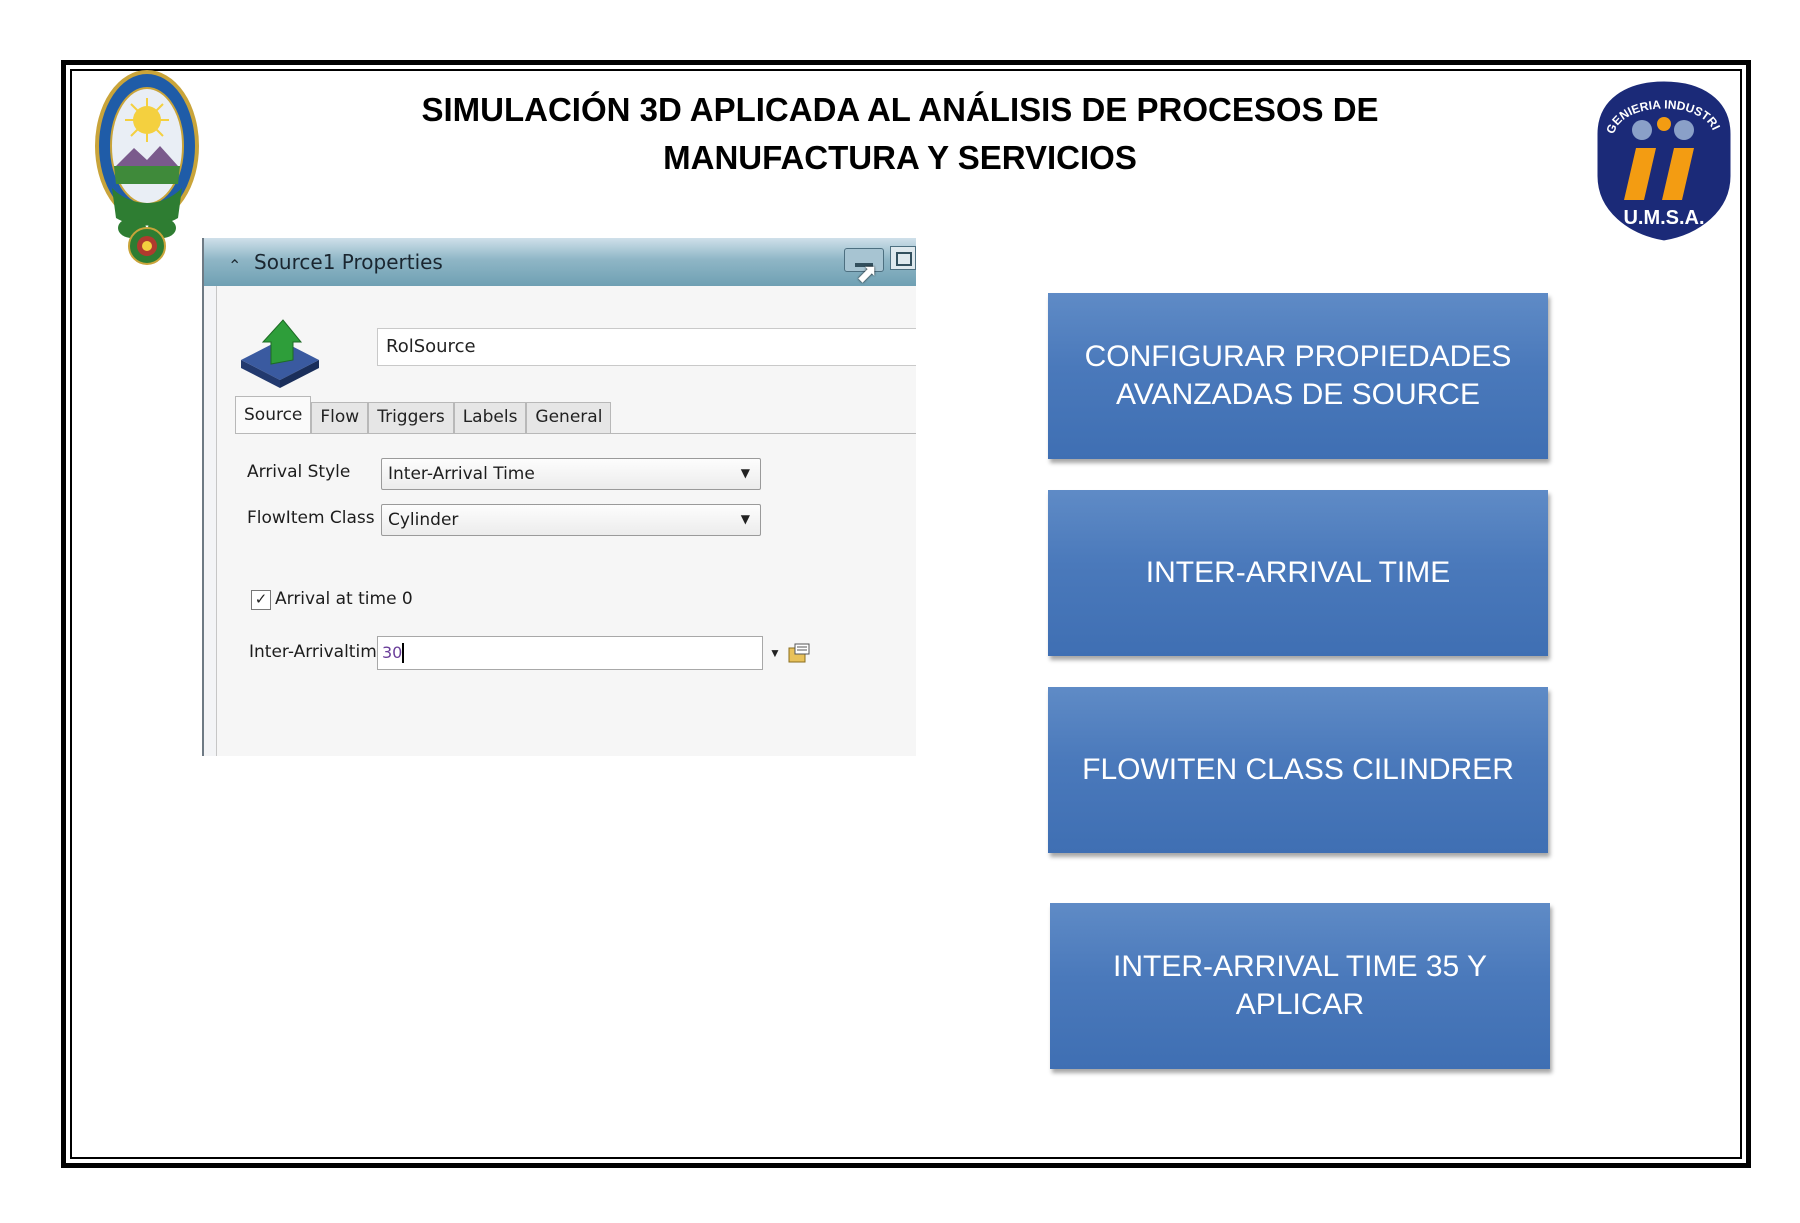 This screenshot has height=1223, width=1800. I want to click on step-box-flowitem-class: FLOWITEN CLASS CILINDRER, so click(1298, 770).